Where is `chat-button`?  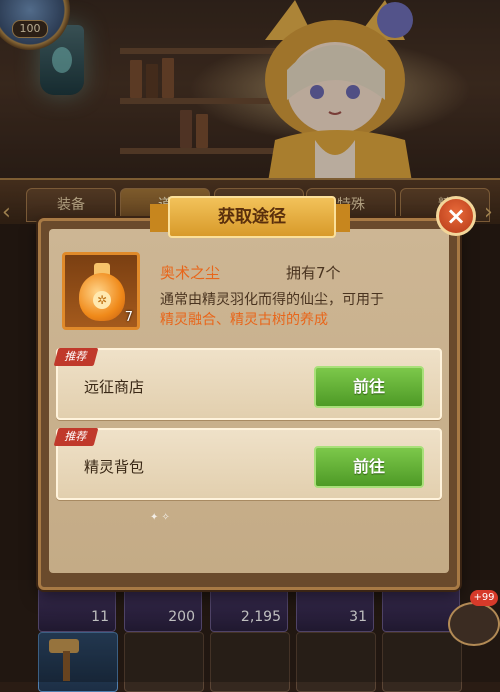
chat-button is located at coordinates (474, 624).